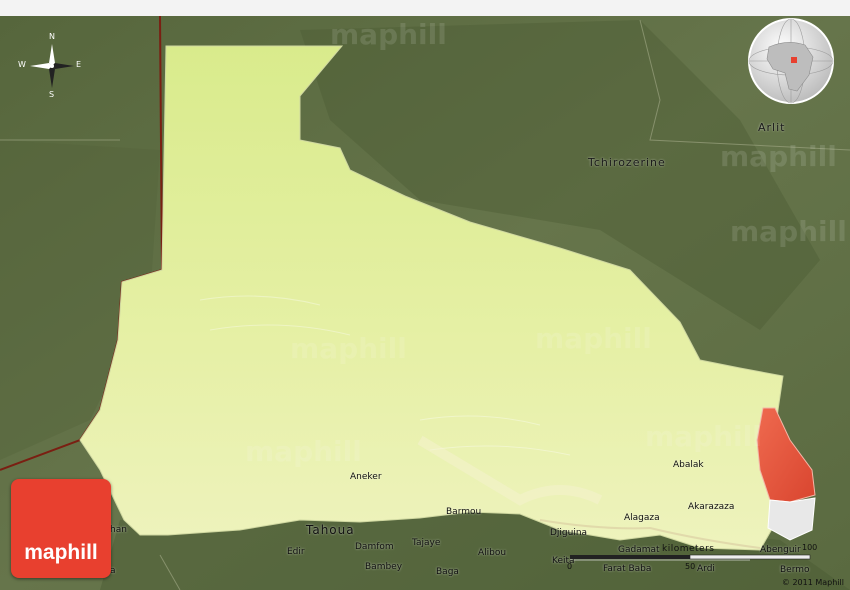  What do you see at coordinates (642, 518) in the screenshot?
I see `place-label-alagaza: Alagaza` at bounding box center [642, 518].